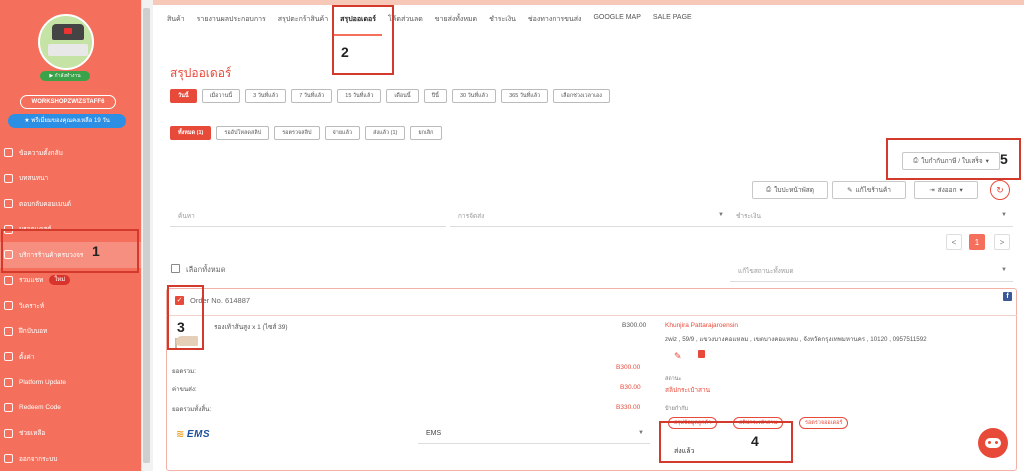 The height and width of the screenshot is (471, 1024). I want to click on shop-name-badge: WORKSHOPZWIZSTAFF6, so click(68, 102).